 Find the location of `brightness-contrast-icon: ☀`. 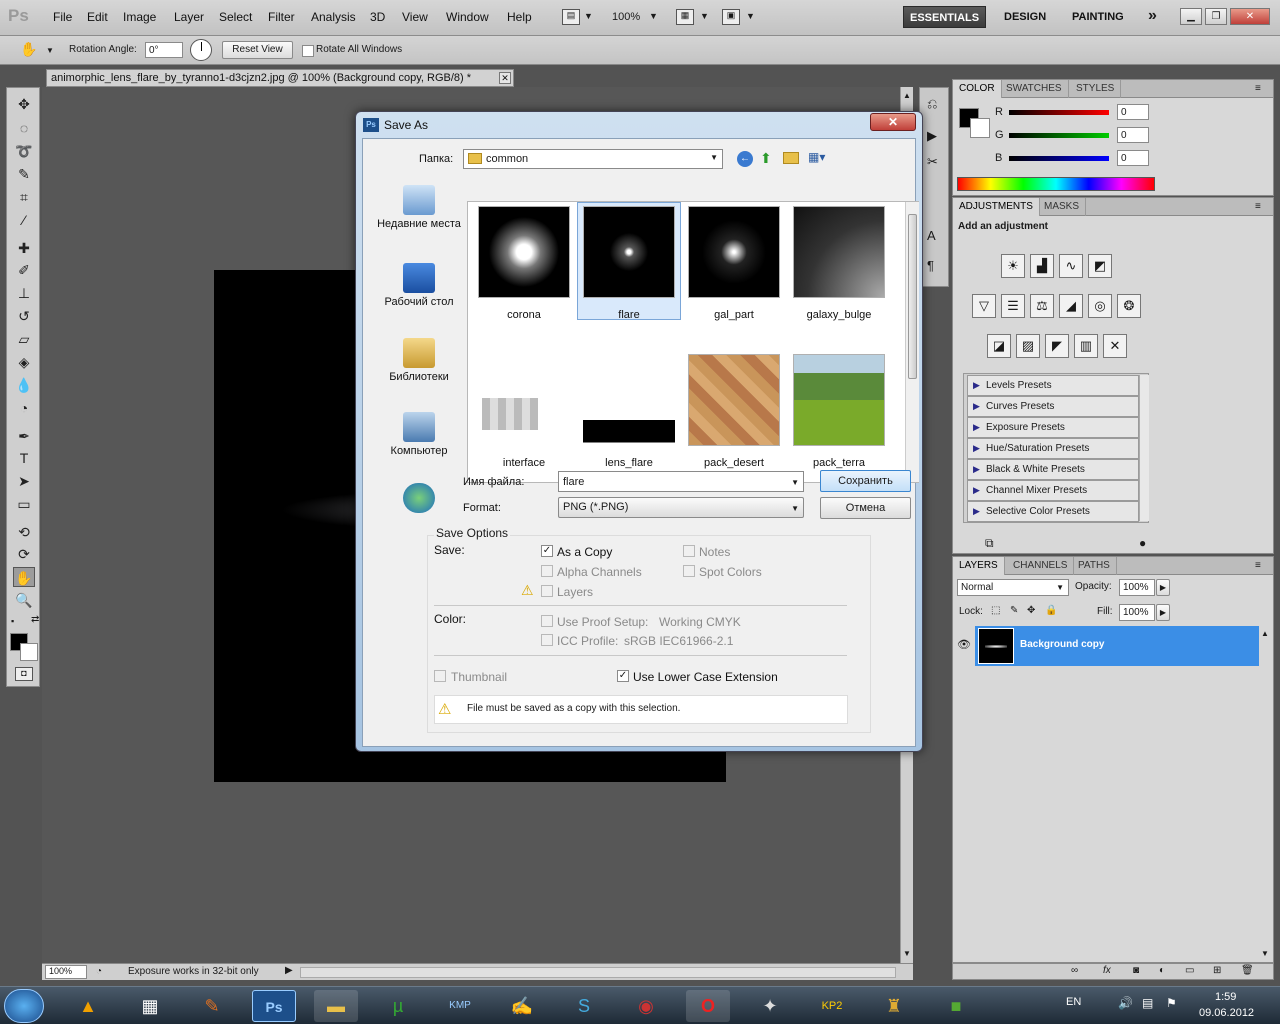

brightness-contrast-icon: ☀ is located at coordinates (1013, 266).